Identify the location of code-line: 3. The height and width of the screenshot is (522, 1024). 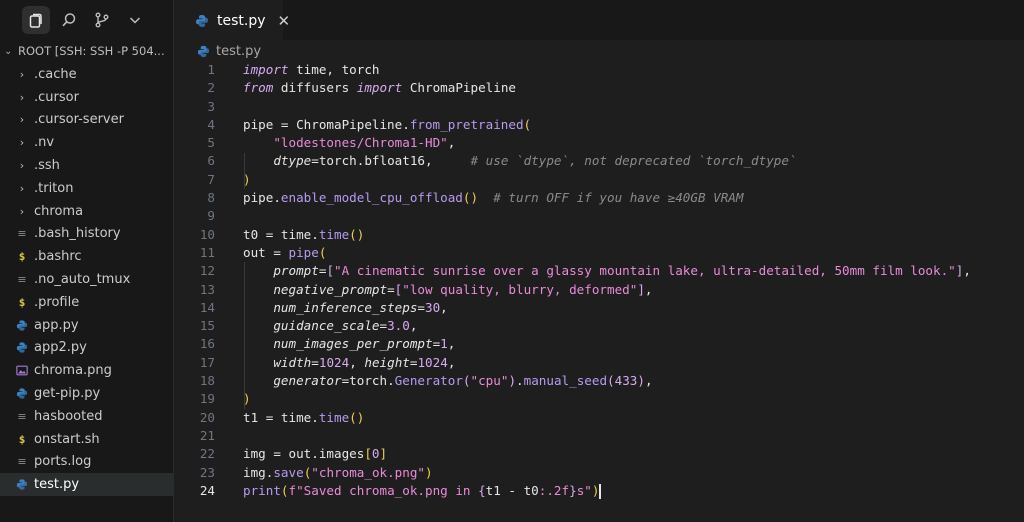
(599, 107).